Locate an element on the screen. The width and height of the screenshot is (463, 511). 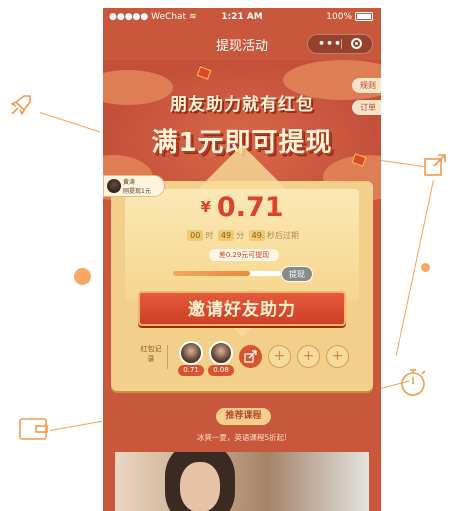
battery-indicator: 100% is located at coordinates (349, 17).